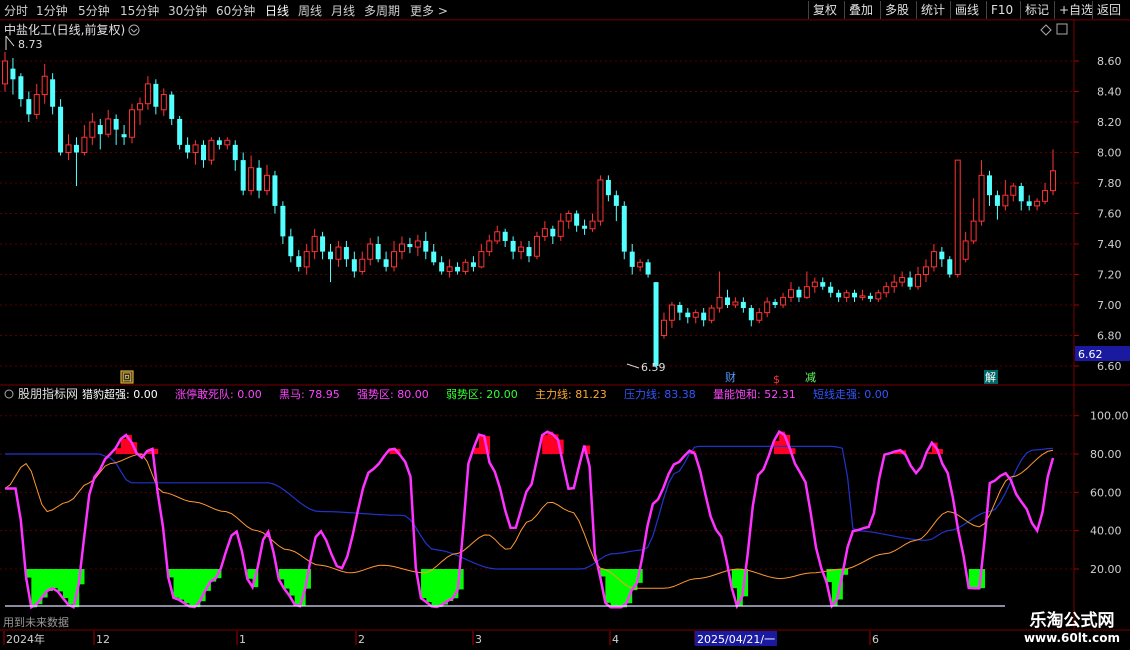 The image size is (1130, 650). Describe the element at coordinates (343, 10) in the screenshot. I see `period-tab-monthly: 月线` at that location.